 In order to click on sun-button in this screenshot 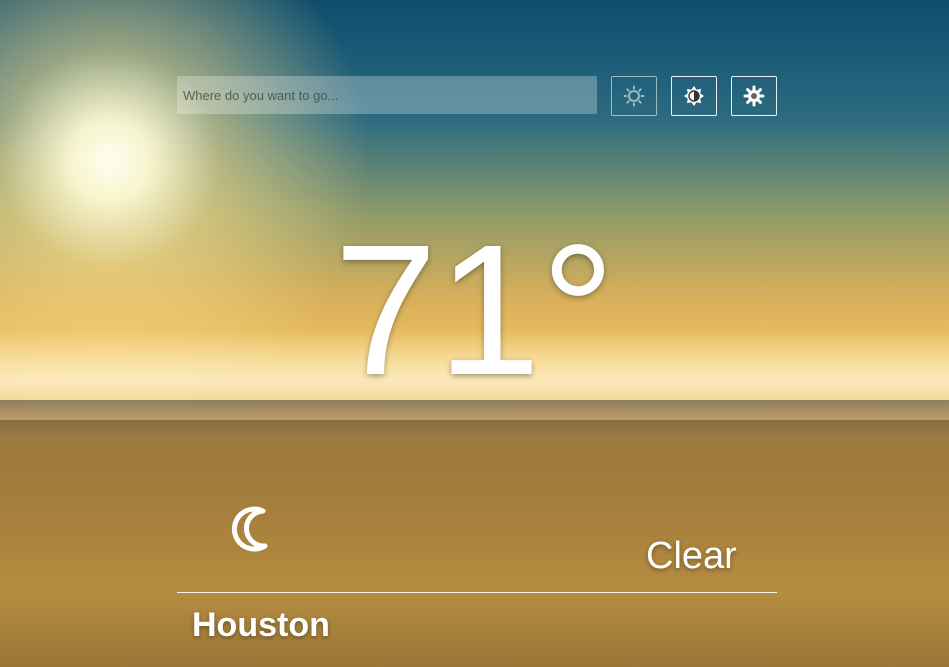, I will do `click(634, 96)`.